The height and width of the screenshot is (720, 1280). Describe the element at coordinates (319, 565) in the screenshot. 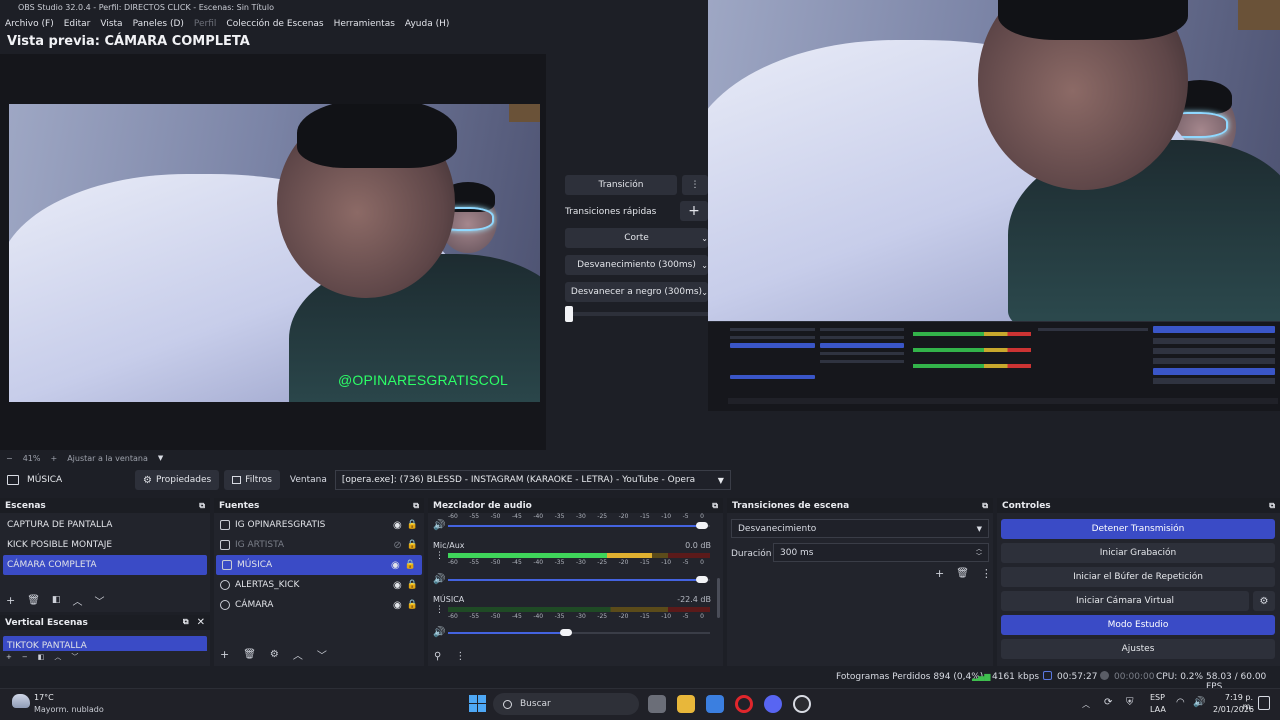

I see `source-row: MÚSICA ◉ 🔒` at that location.